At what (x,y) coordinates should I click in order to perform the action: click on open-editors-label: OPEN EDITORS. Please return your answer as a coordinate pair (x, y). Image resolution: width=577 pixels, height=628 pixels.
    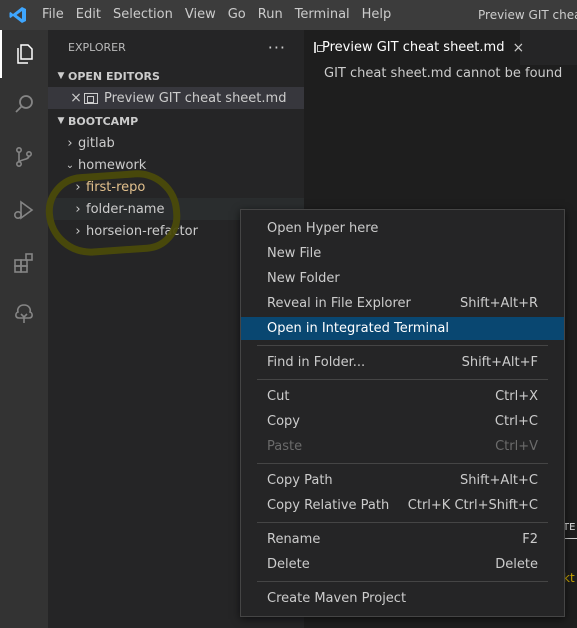
    Looking at the image, I should click on (114, 76).